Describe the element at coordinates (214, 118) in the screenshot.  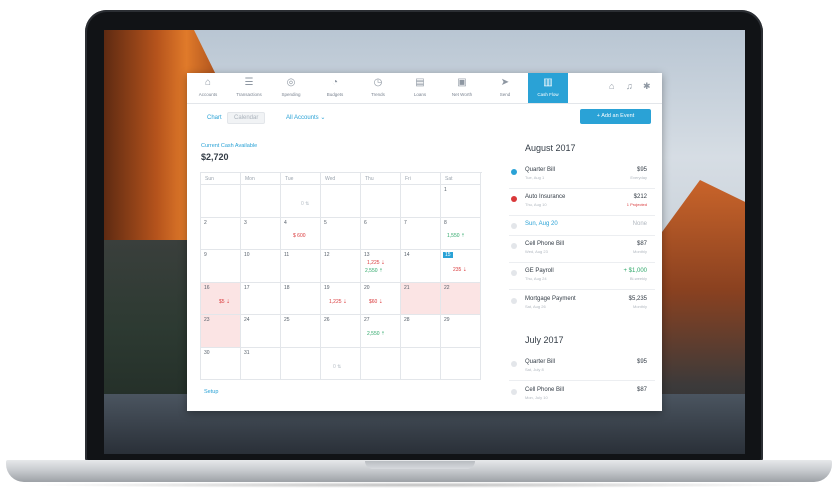
I see `tab-chart: Chart` at that location.